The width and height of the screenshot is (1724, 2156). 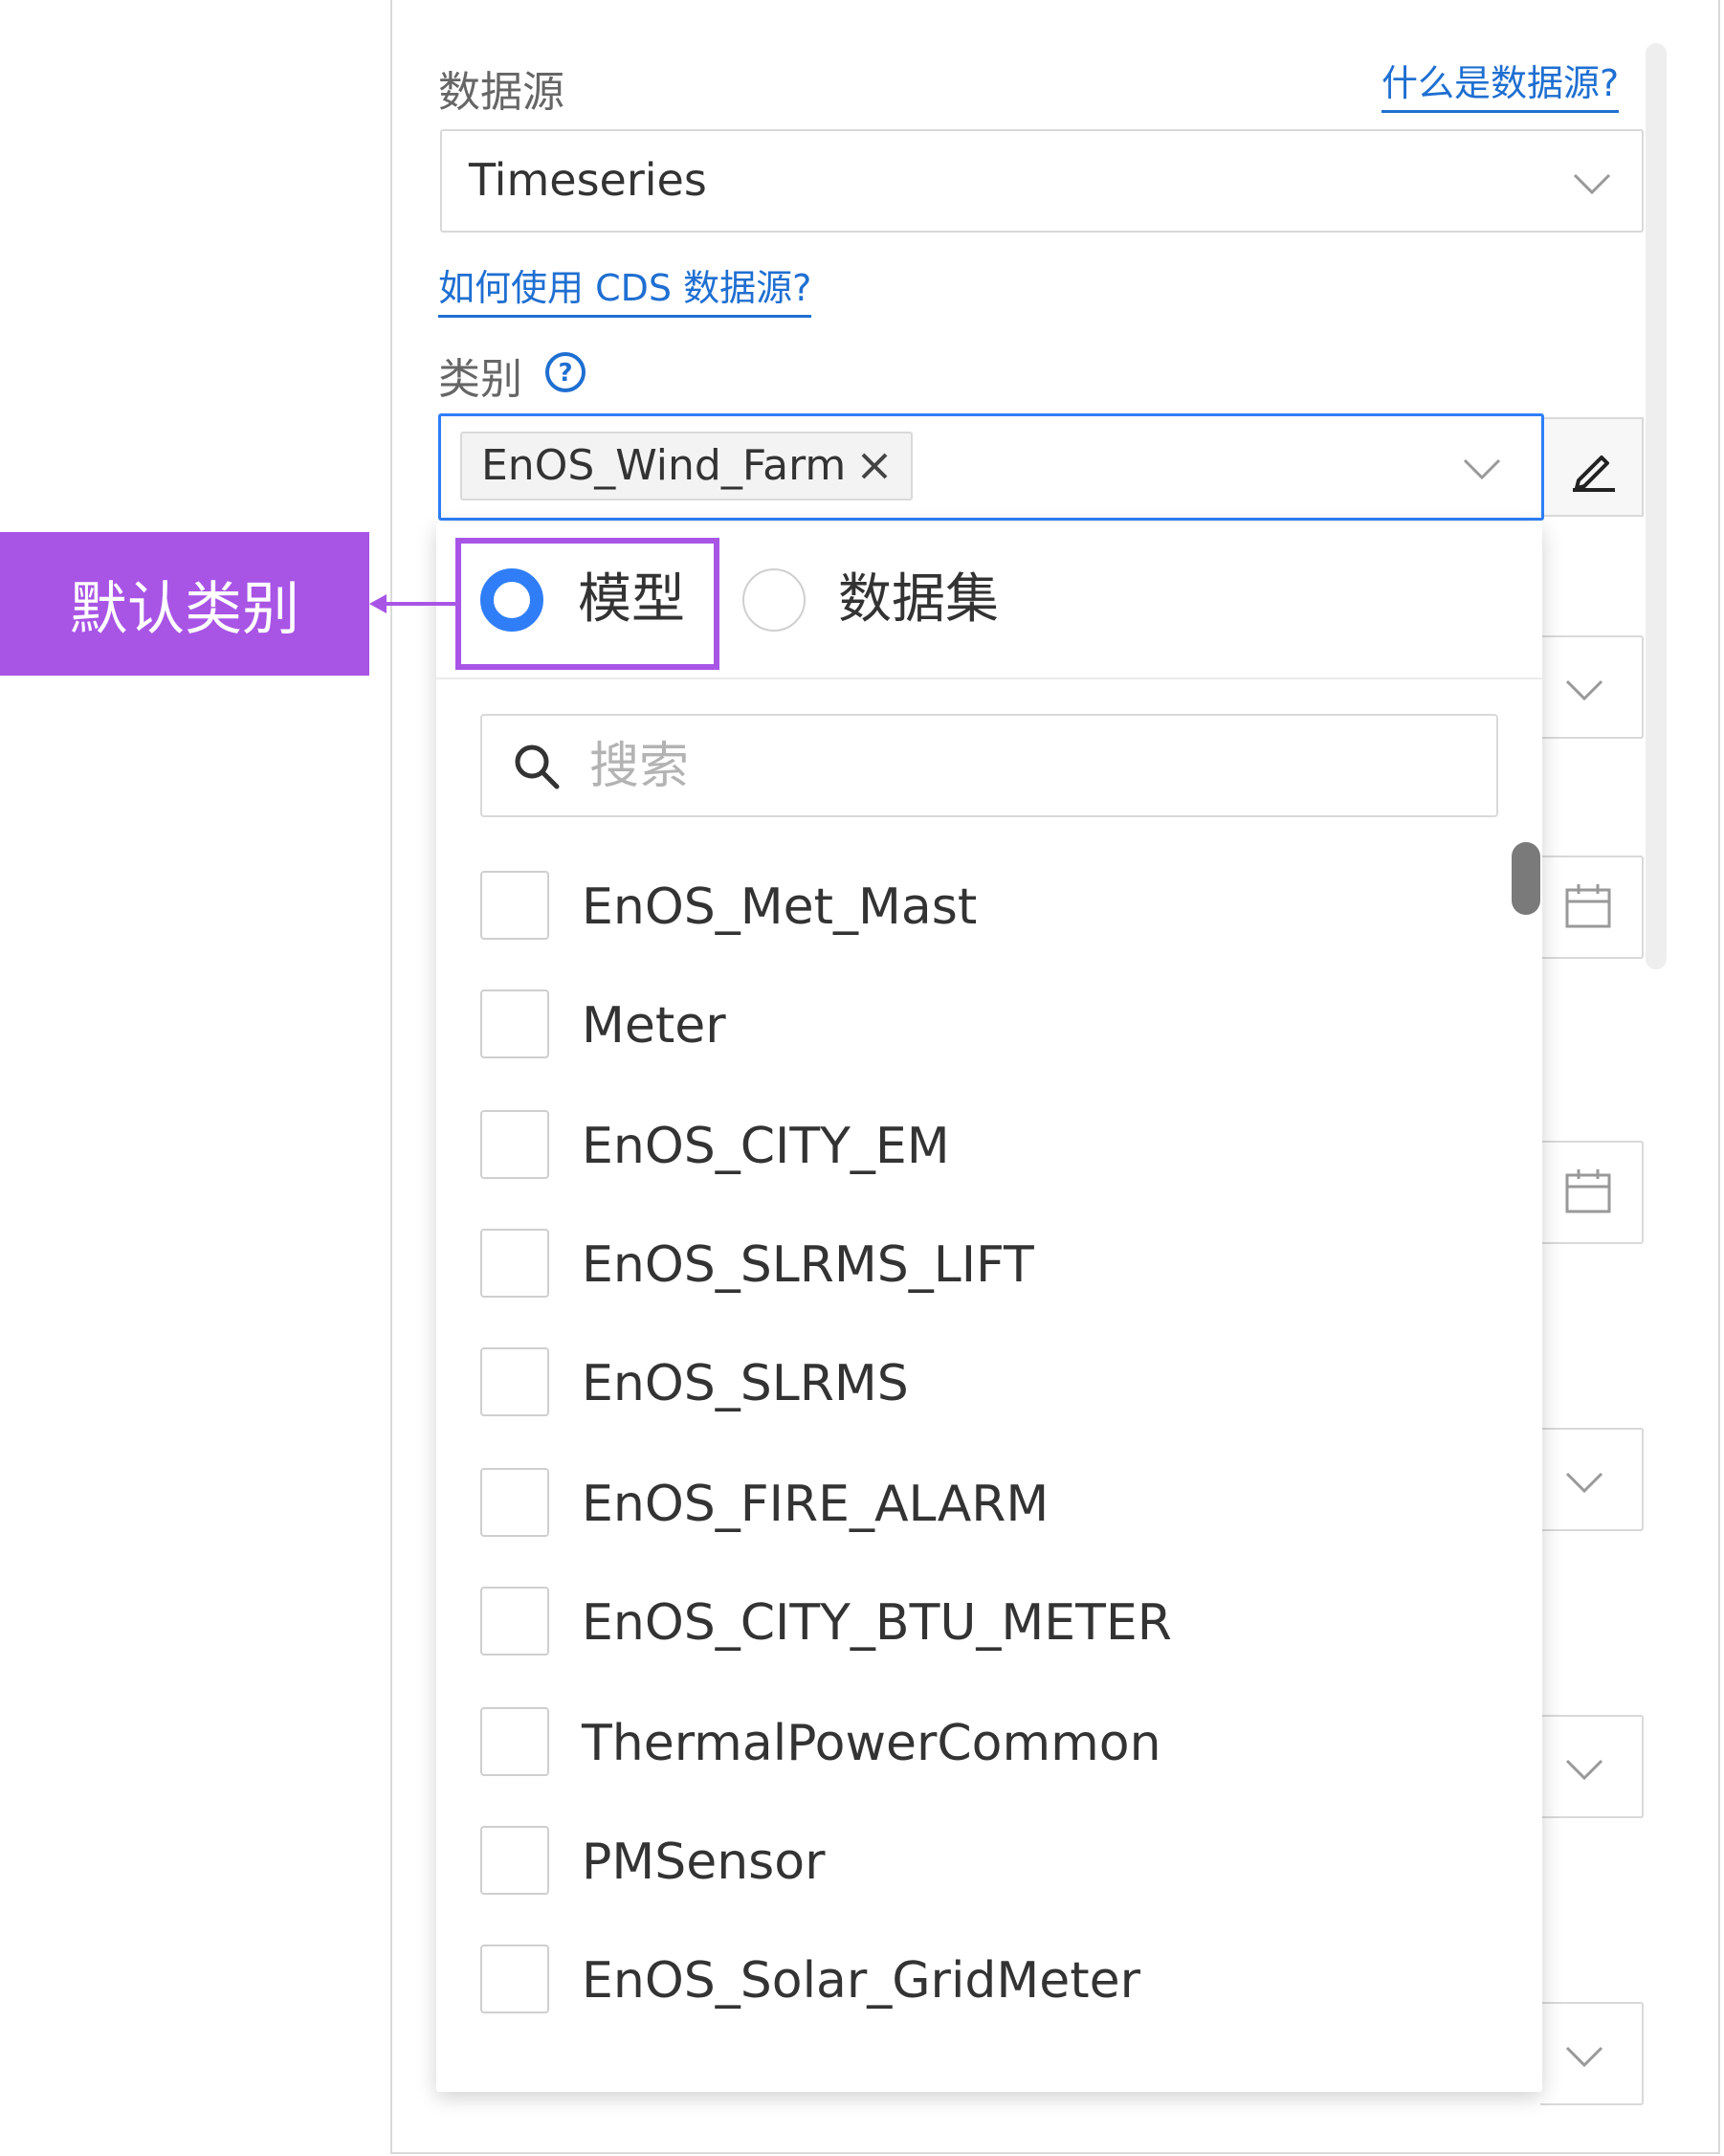 I want to click on list-item: EnOS_CITY_BTU_METER, so click(x=977, y=1625).